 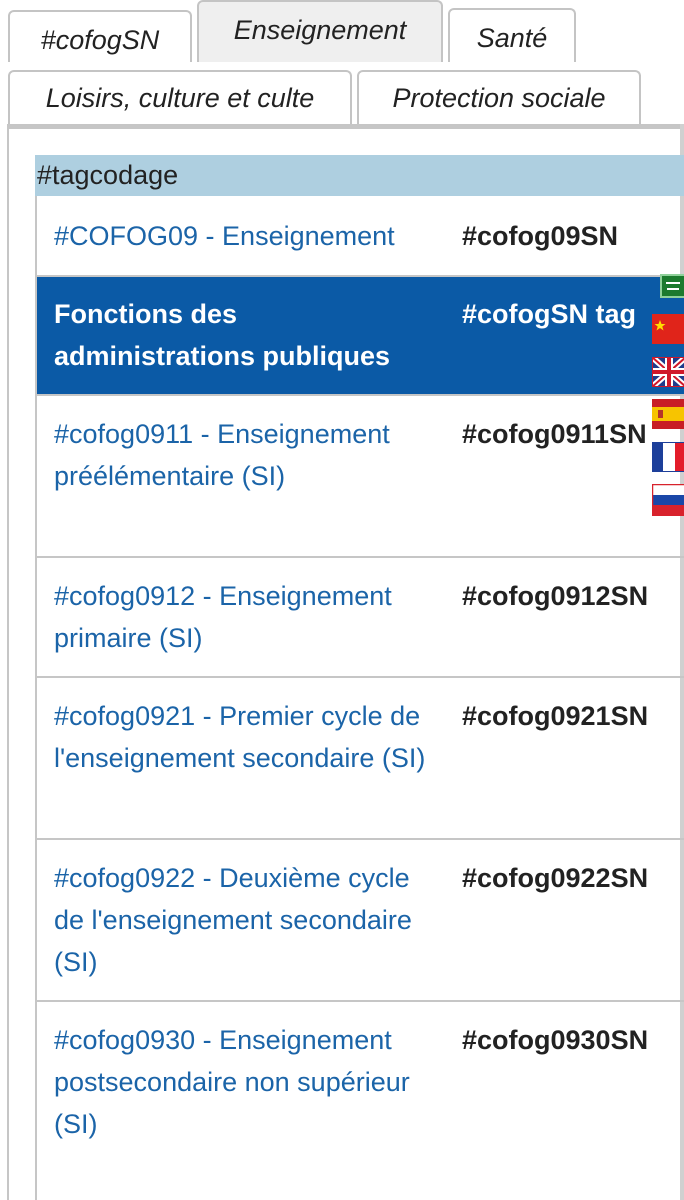 What do you see at coordinates (554, 434) in the screenshot?
I see `row-tag: #cofog0911SN` at bounding box center [554, 434].